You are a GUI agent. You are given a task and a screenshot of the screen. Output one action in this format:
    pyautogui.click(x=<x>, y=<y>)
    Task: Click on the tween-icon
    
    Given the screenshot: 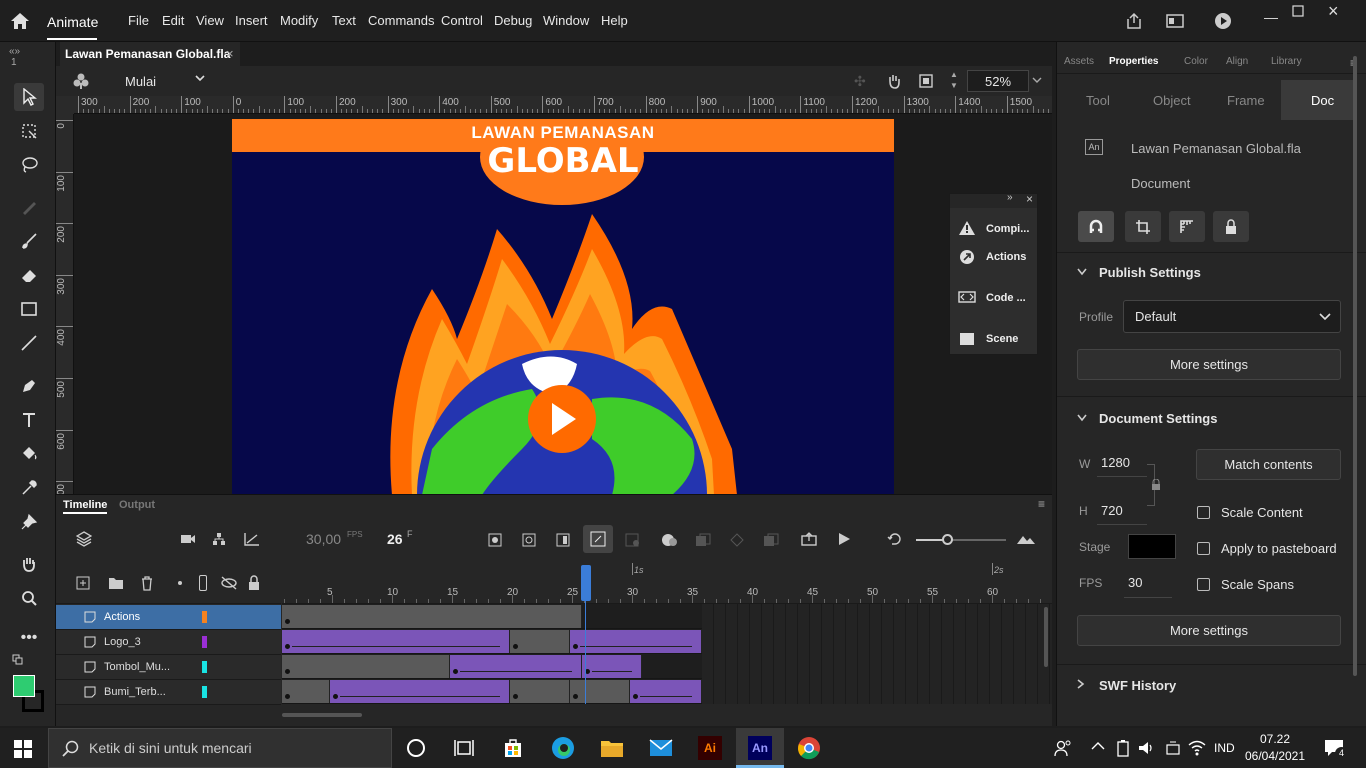 What is the action you would take?
    pyautogui.click(x=633, y=540)
    